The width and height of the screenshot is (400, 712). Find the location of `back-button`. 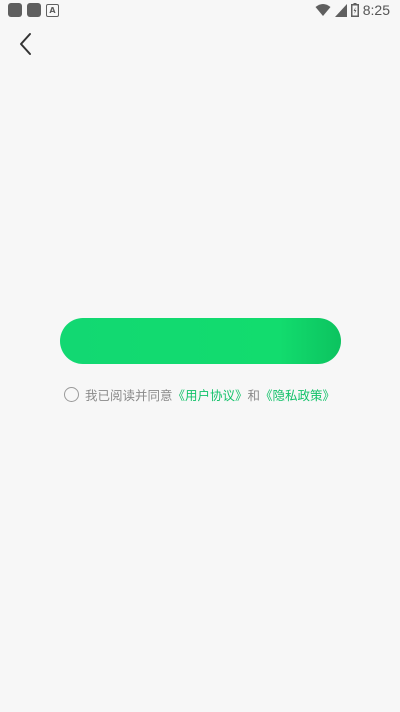

back-button is located at coordinates (26, 44).